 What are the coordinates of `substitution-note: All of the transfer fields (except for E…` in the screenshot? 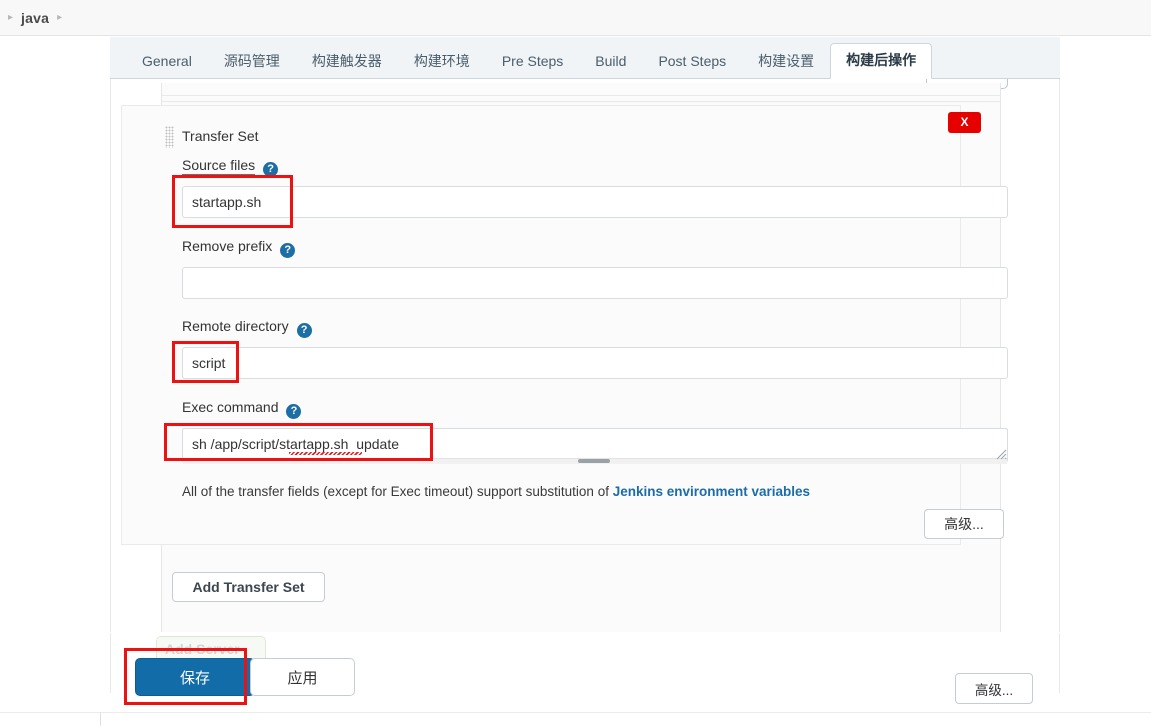 It's located at (496, 491).